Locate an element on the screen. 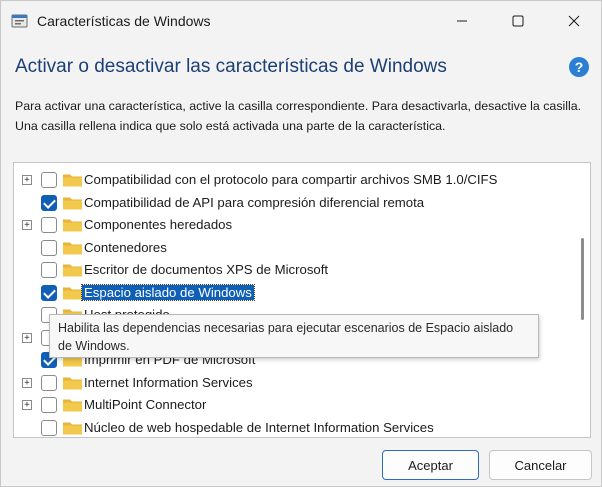 The height and width of the screenshot is (487, 602). feature-row: Escritor de documentos XPS de Microsoft is located at coordinates (292, 270).